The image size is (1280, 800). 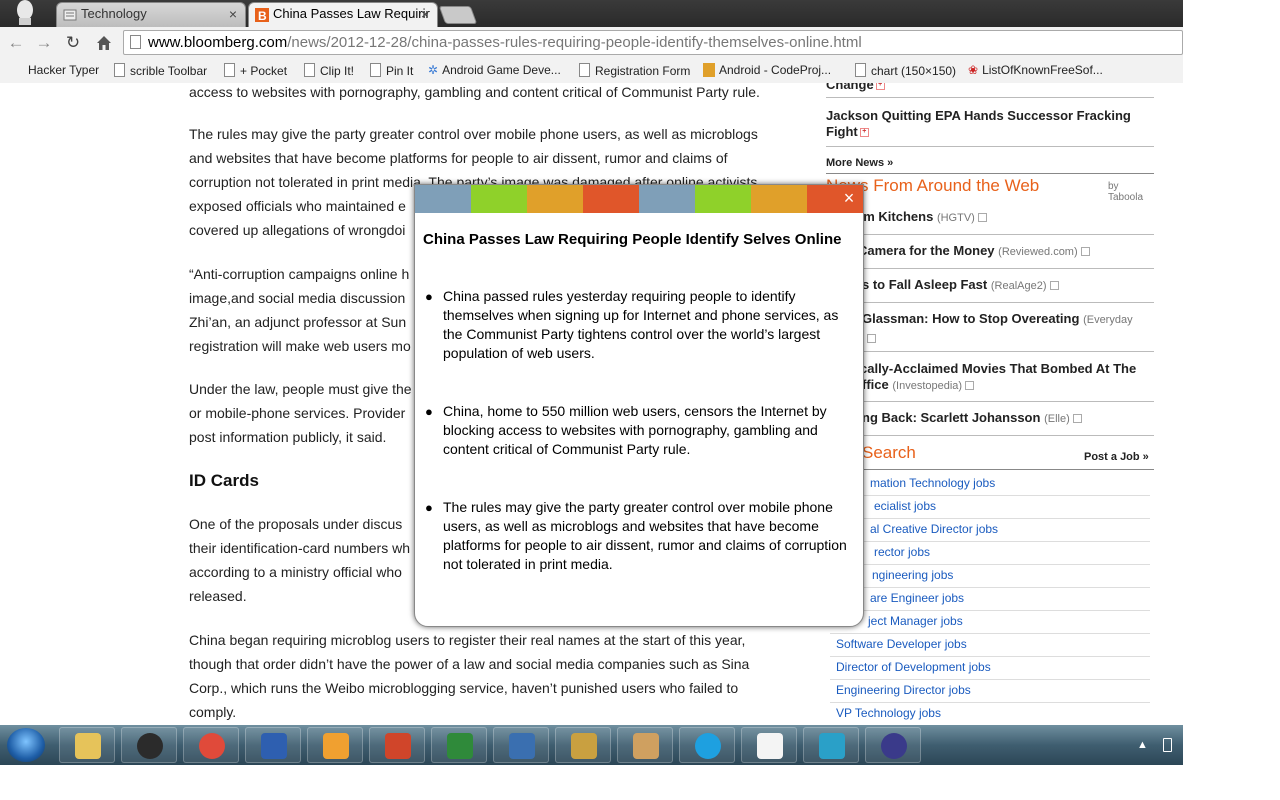 I want to click on bookmark-scrible-toolbar: scrible Toolbar, so click(x=160, y=70).